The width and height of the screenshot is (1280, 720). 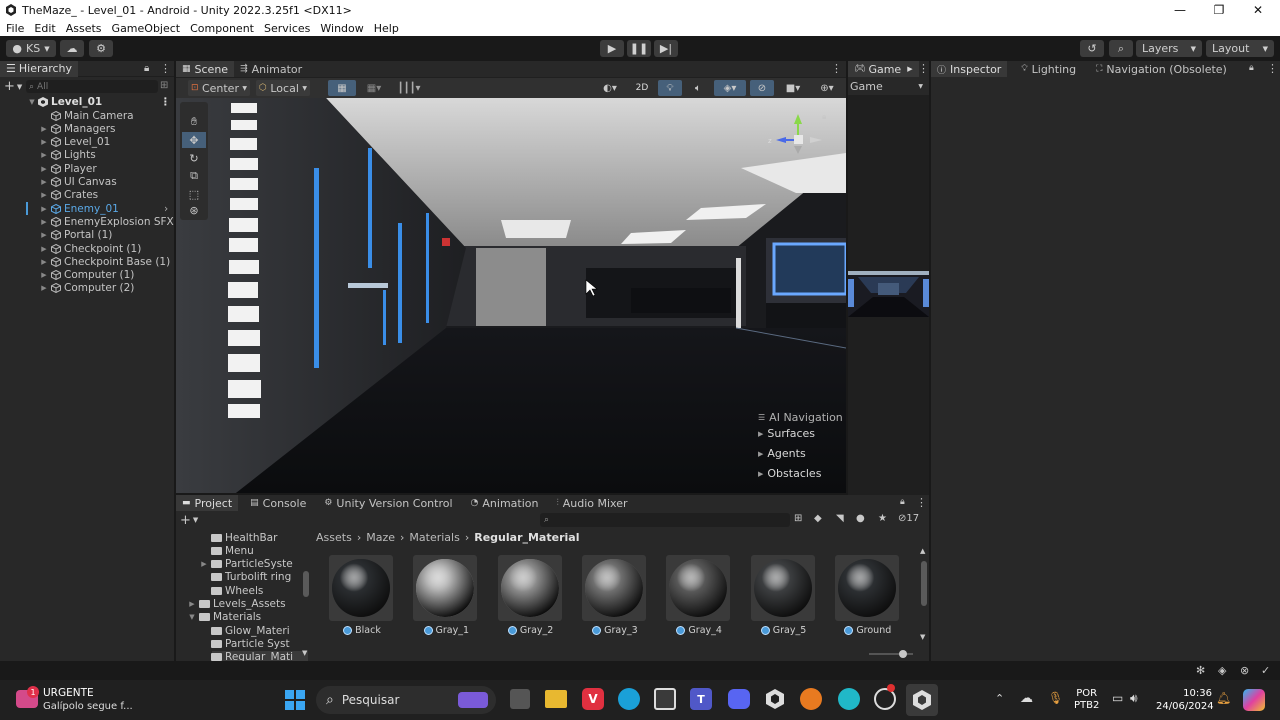 I want to click on visibility-toggle-button: ⊘, so click(x=762, y=88).